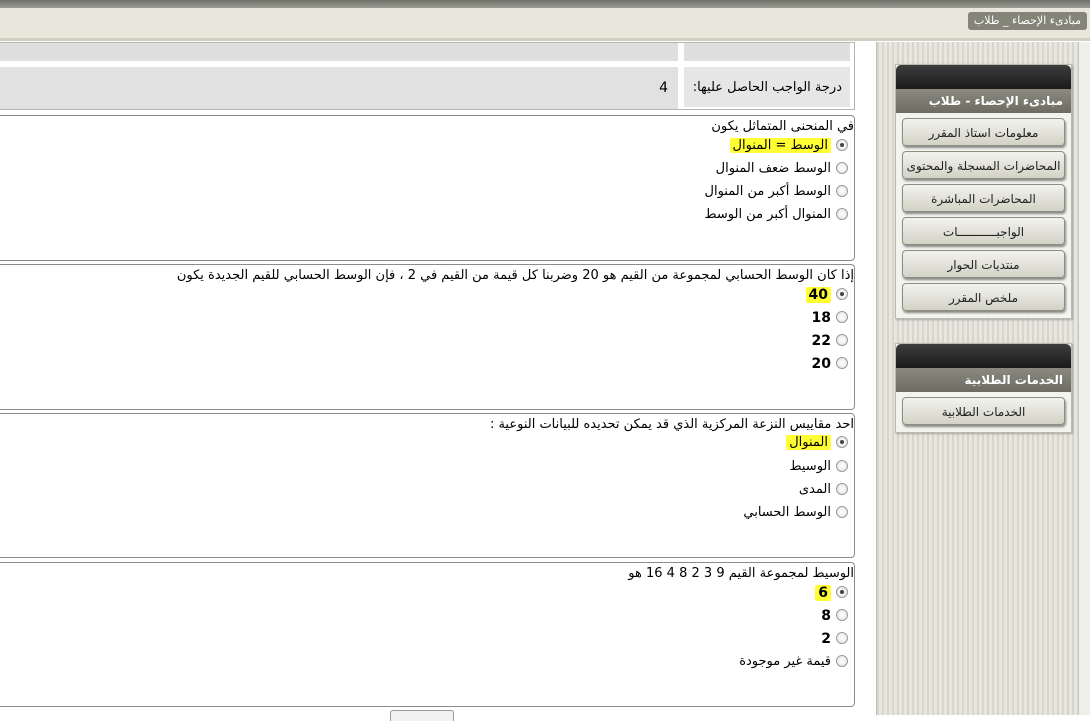  What do you see at coordinates (545, 24) in the screenshot?
I see `title-bar: مبادىء الإحصاء _ طلاب` at bounding box center [545, 24].